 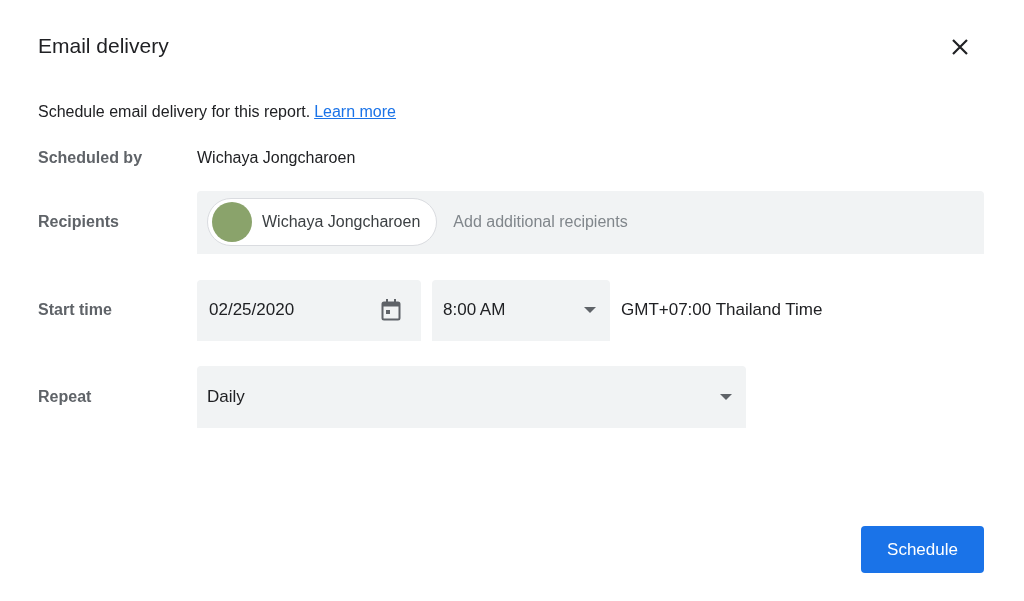 What do you see at coordinates (65, 396) in the screenshot?
I see `field-label: Repeat` at bounding box center [65, 396].